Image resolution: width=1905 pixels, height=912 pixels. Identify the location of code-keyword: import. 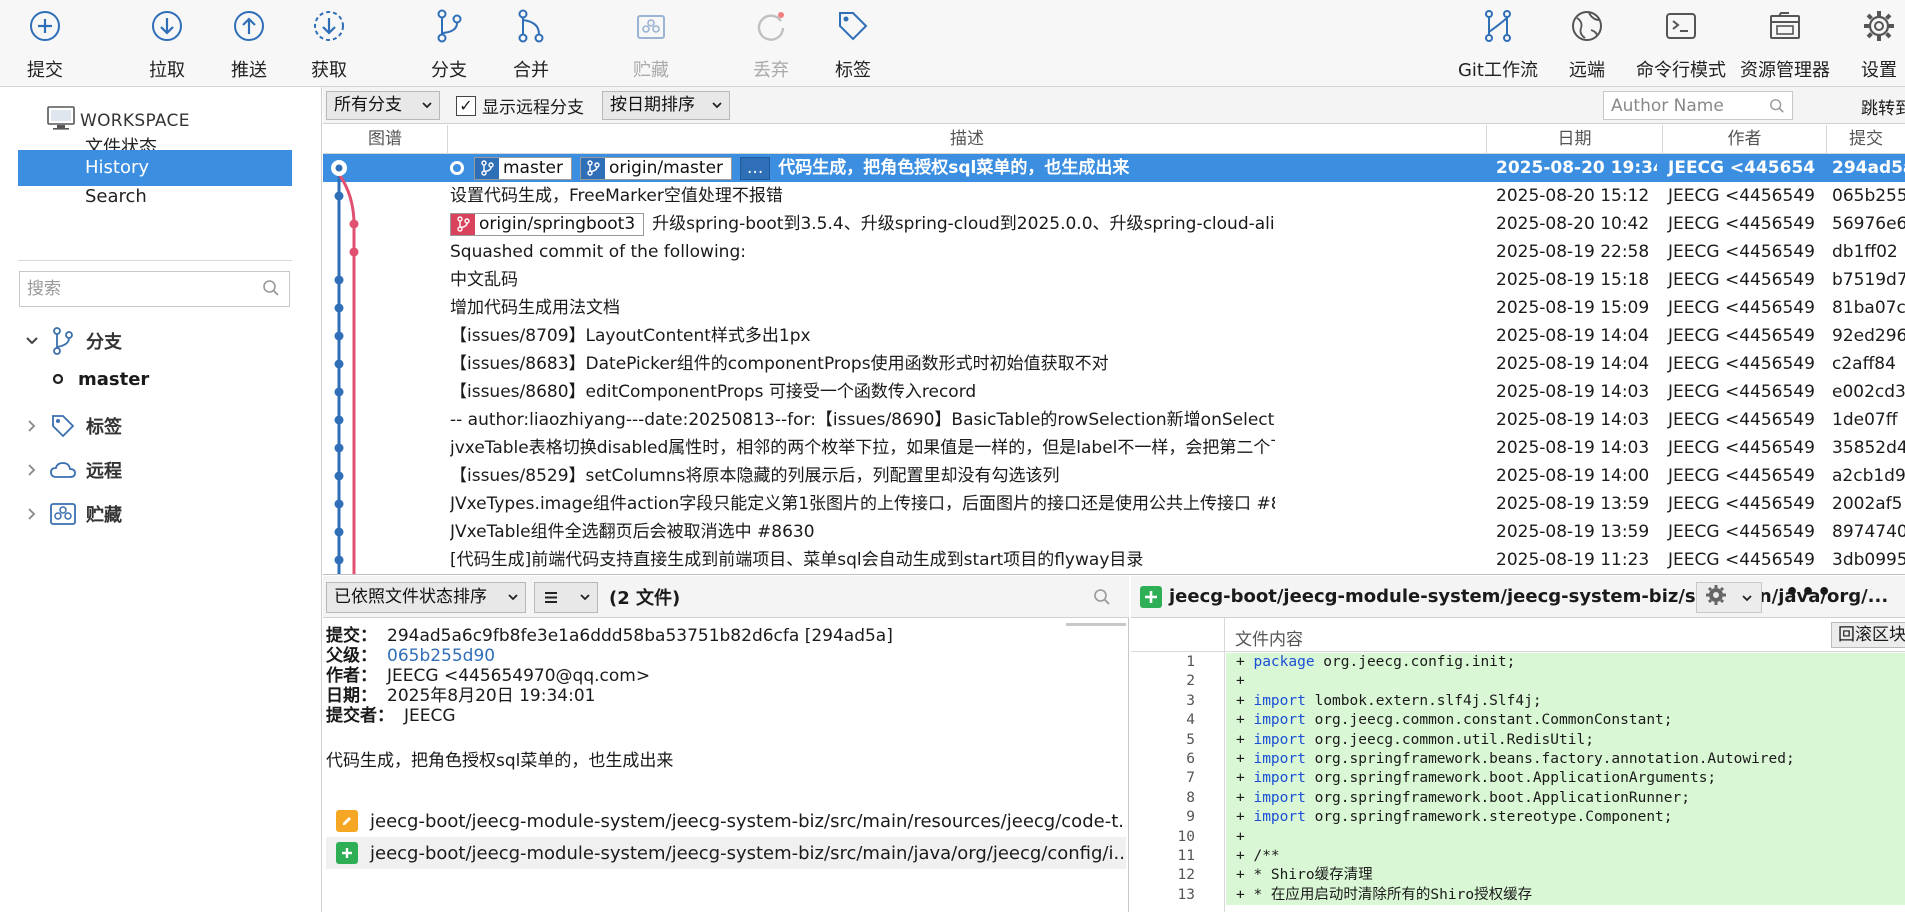
(1279, 817).